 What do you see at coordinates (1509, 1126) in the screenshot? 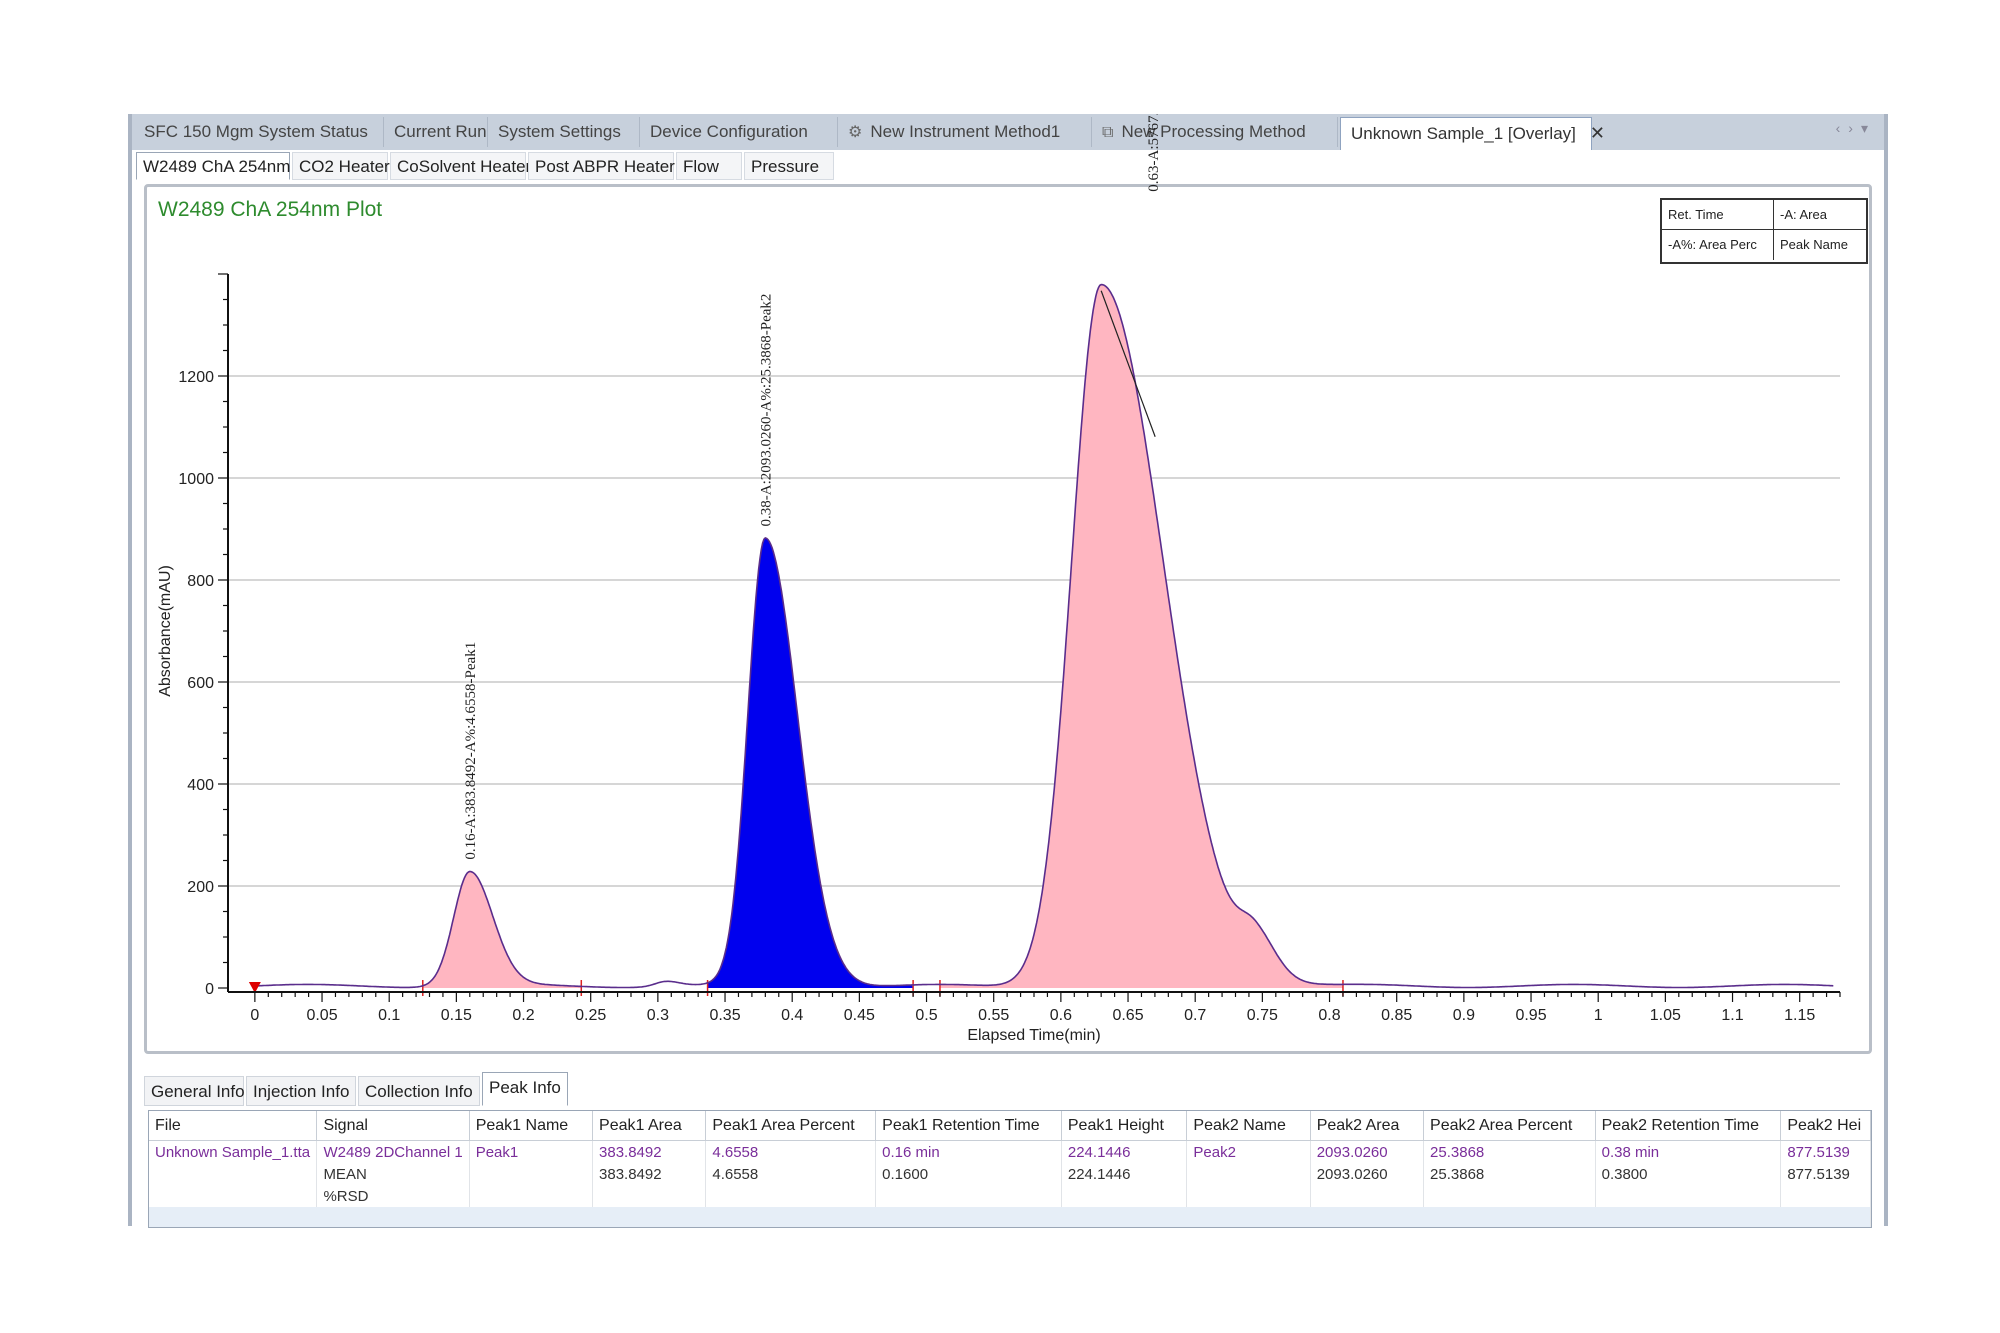
I see `column-header: Peak2 Area Percent` at bounding box center [1509, 1126].